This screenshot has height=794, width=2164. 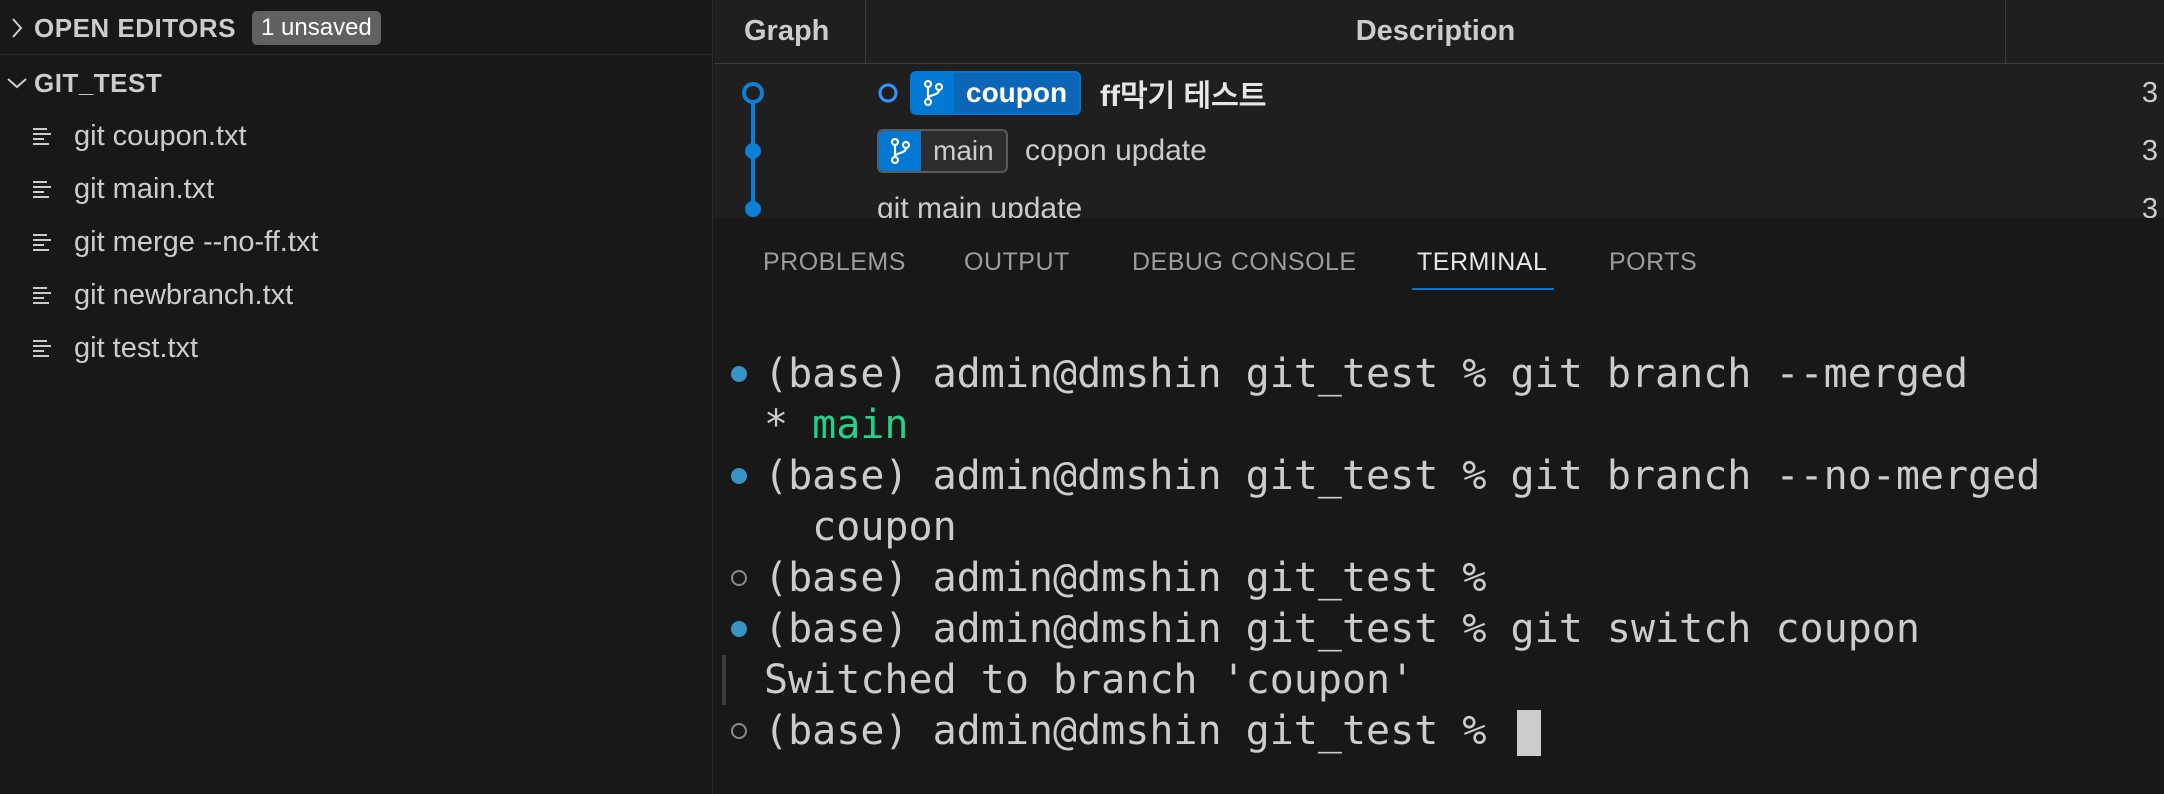 What do you see at coordinates (1017, 93) in the screenshot?
I see `branch-name: coupon` at bounding box center [1017, 93].